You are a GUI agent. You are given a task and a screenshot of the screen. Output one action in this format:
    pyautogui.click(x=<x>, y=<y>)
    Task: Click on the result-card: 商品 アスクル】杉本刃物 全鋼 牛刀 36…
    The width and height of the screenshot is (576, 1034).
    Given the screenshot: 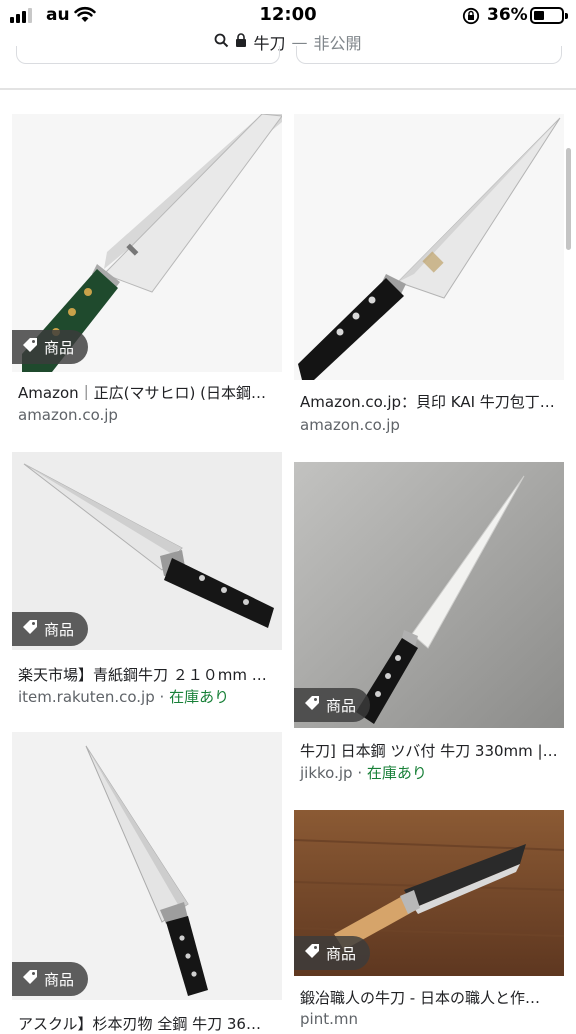 What is the action you would take?
    pyautogui.click(x=148, y=882)
    